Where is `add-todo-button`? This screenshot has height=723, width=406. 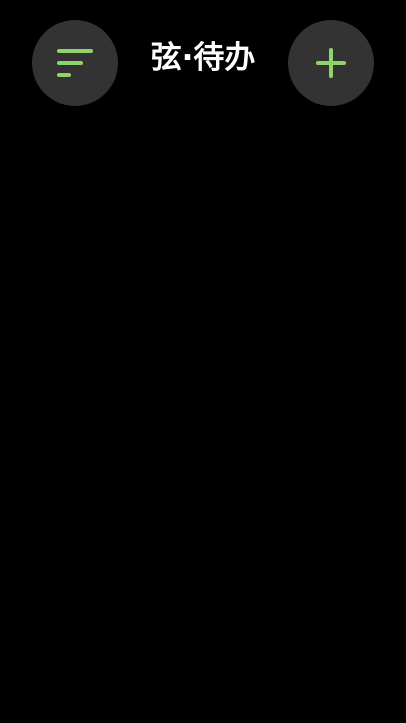 add-todo-button is located at coordinates (331, 63).